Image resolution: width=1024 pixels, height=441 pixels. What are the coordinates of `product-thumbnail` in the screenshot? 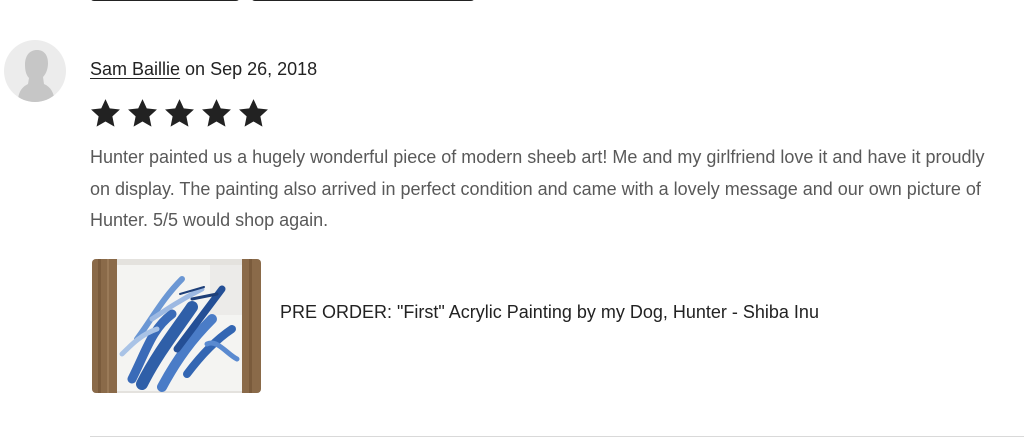 It's located at (176, 326).